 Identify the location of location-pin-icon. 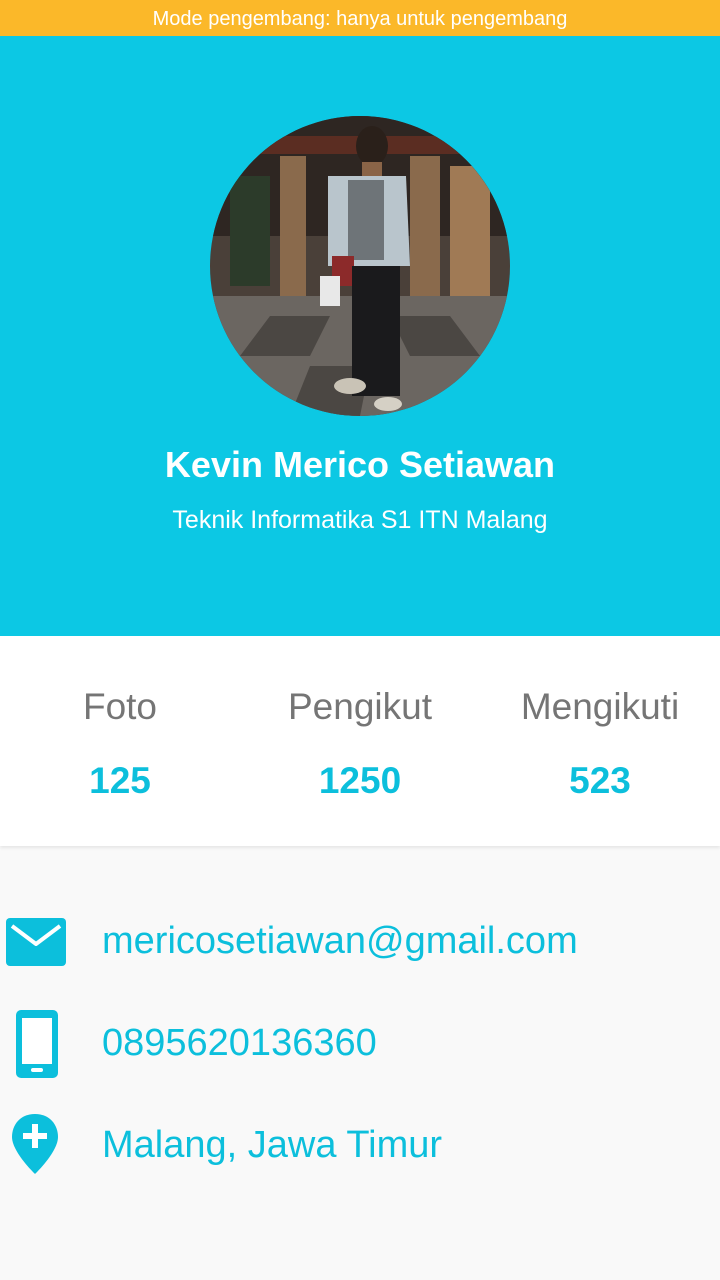
(37, 1148).